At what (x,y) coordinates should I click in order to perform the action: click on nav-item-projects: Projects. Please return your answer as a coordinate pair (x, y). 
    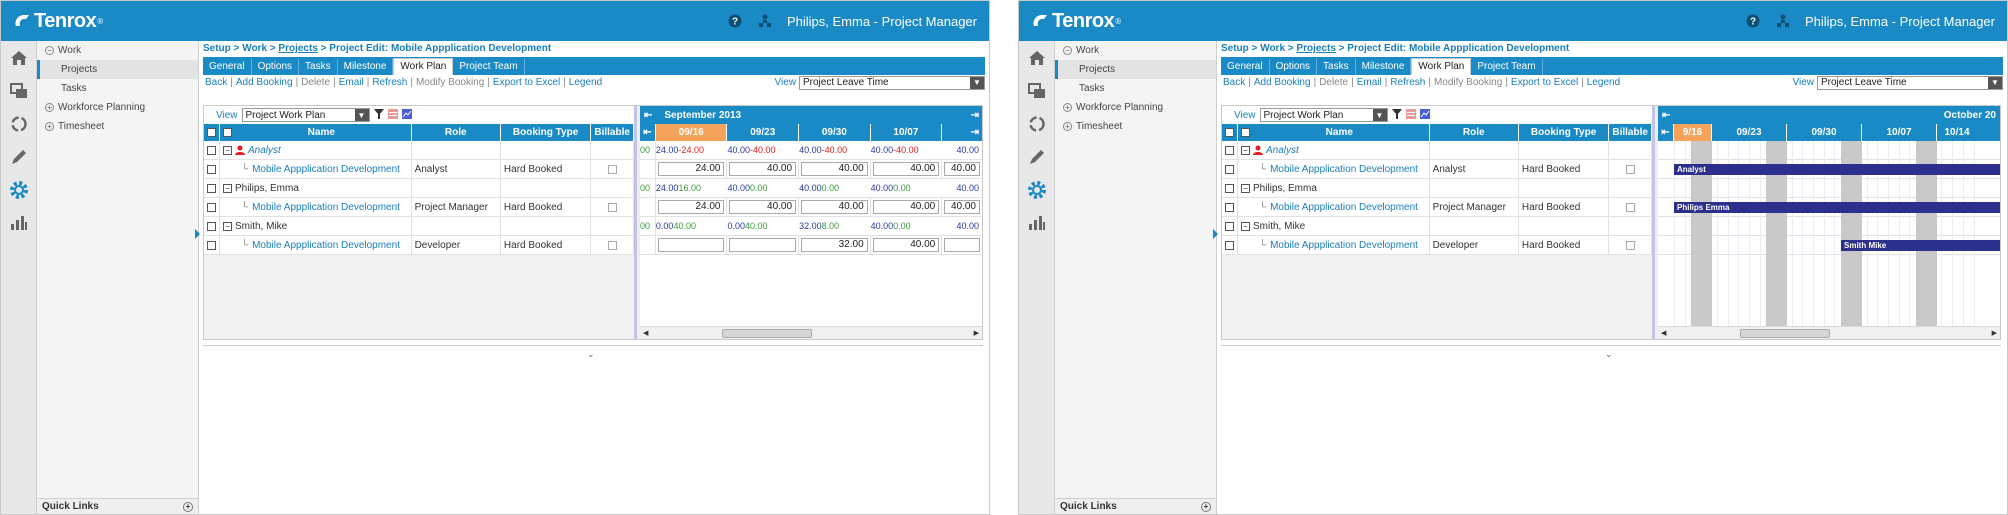
    Looking at the image, I should click on (1135, 69).